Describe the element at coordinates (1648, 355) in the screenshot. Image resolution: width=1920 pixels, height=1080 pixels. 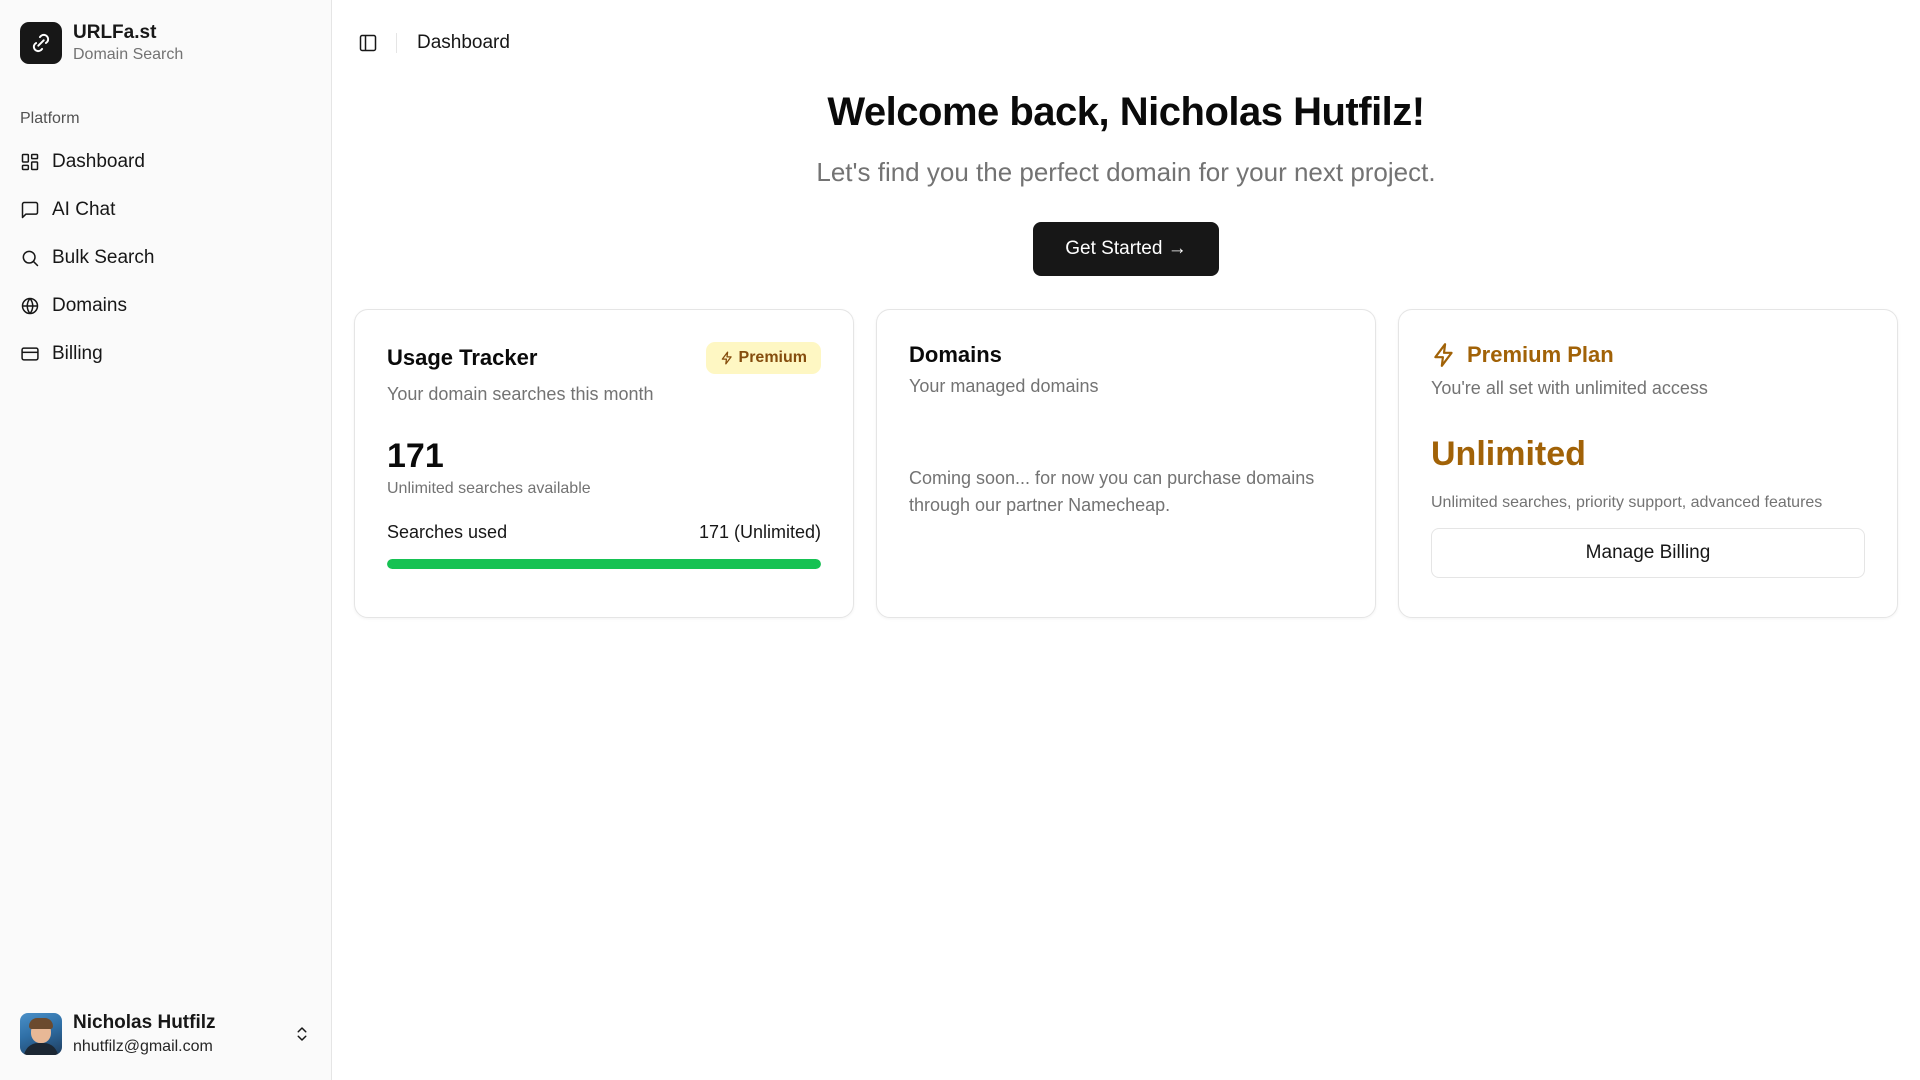
I see `plan-title: Premium Plan` at that location.